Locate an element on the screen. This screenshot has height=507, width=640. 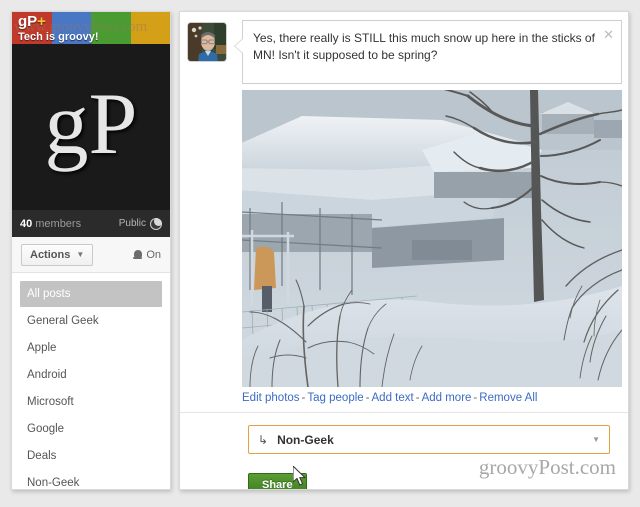
avatar-image is located at coordinates (207, 42).